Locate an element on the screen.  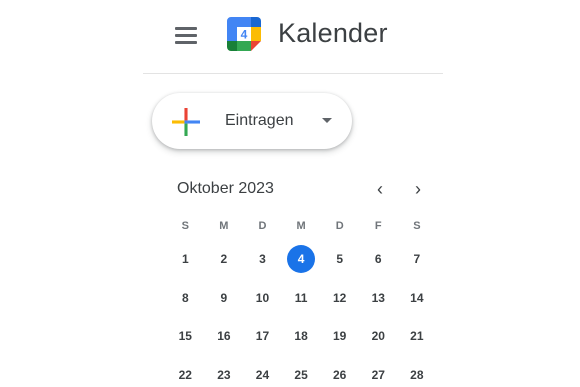
calendar-logo-icon: 4 is located at coordinates (244, 34).